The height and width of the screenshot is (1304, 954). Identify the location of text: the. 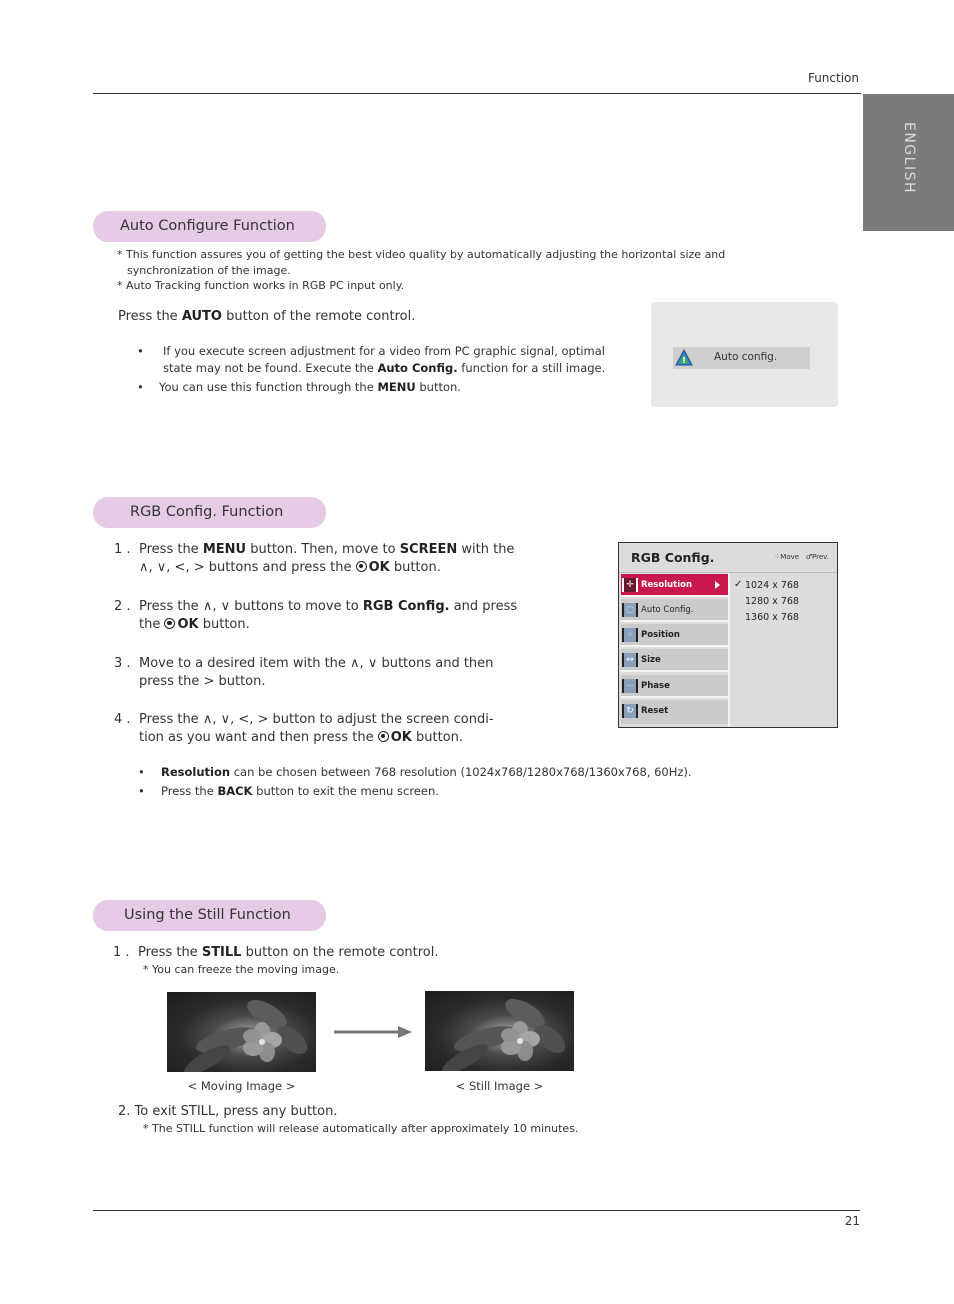
(152, 624).